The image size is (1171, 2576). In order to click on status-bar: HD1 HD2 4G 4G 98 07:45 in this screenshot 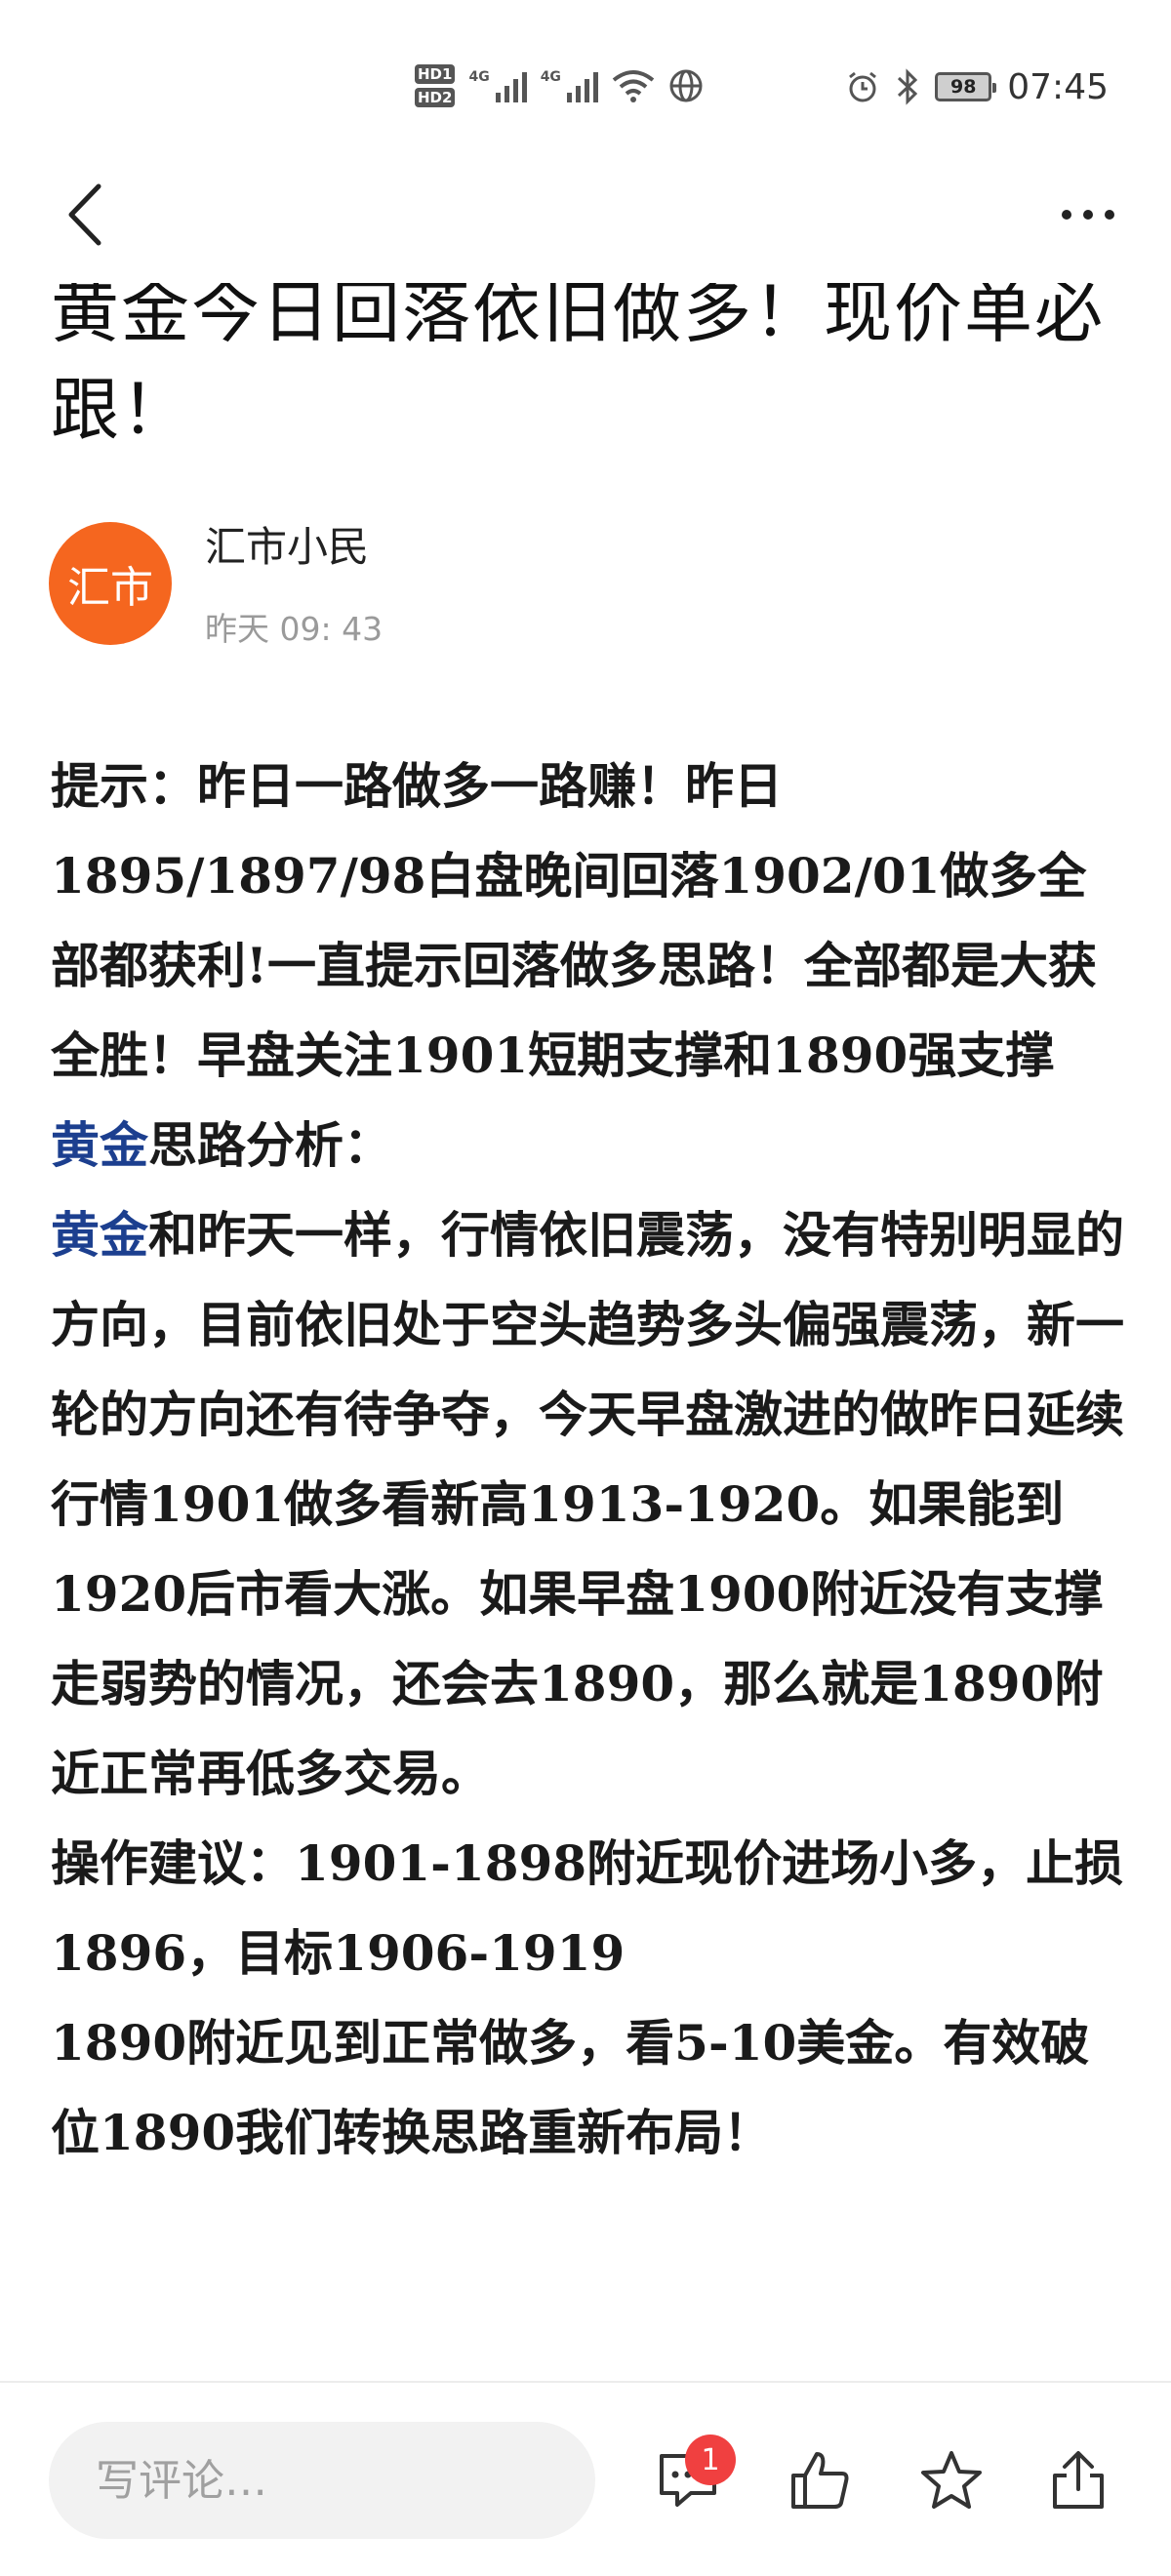, I will do `click(585, 83)`.